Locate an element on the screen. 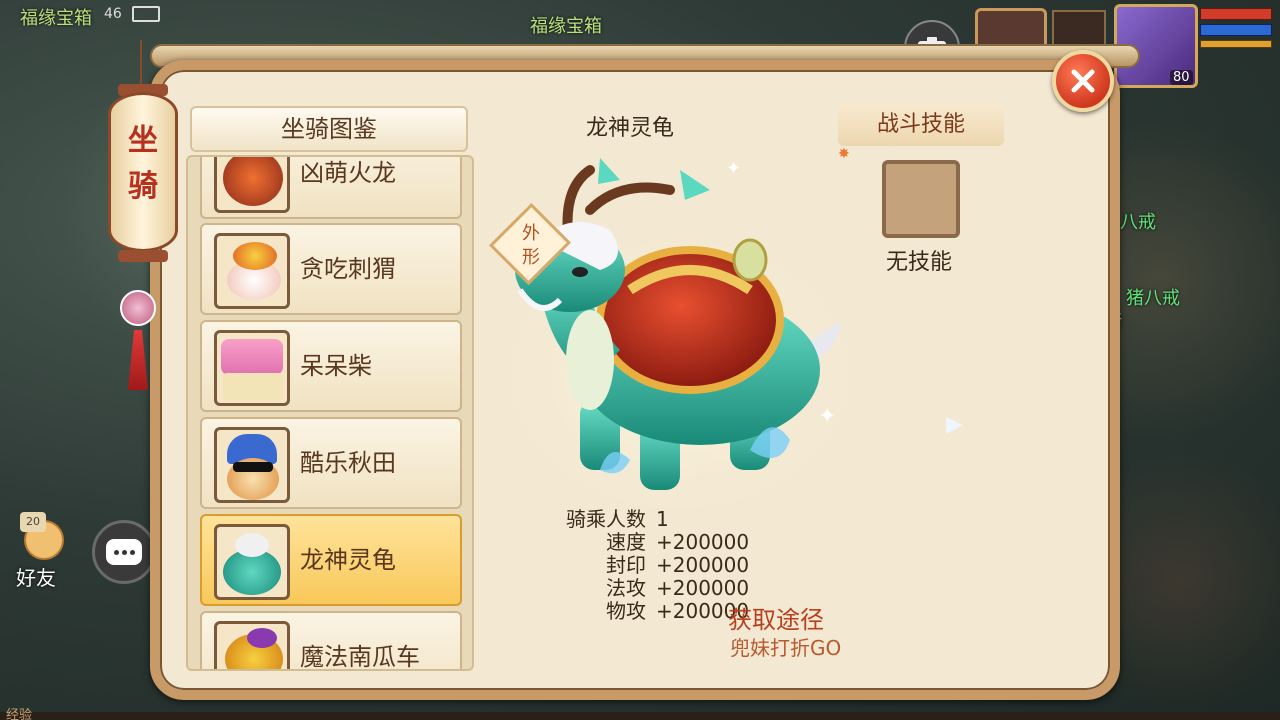 The height and width of the screenshot is (720, 1280). mount-codex-header: 坐骑图鉴 is located at coordinates (329, 129).